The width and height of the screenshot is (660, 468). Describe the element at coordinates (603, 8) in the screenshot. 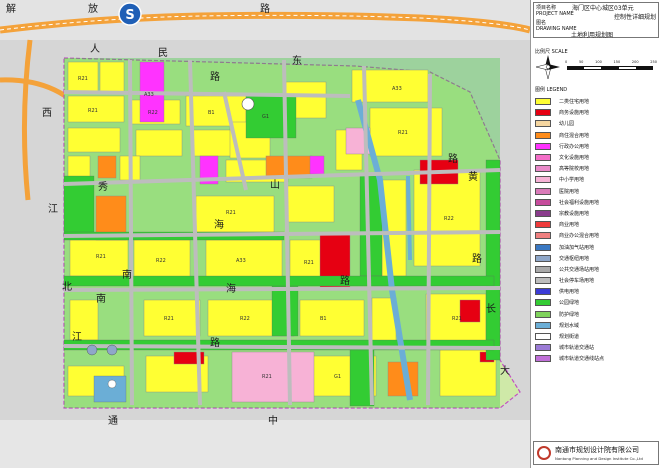

I see `project-name: 海门区中心城区03单元` at that location.